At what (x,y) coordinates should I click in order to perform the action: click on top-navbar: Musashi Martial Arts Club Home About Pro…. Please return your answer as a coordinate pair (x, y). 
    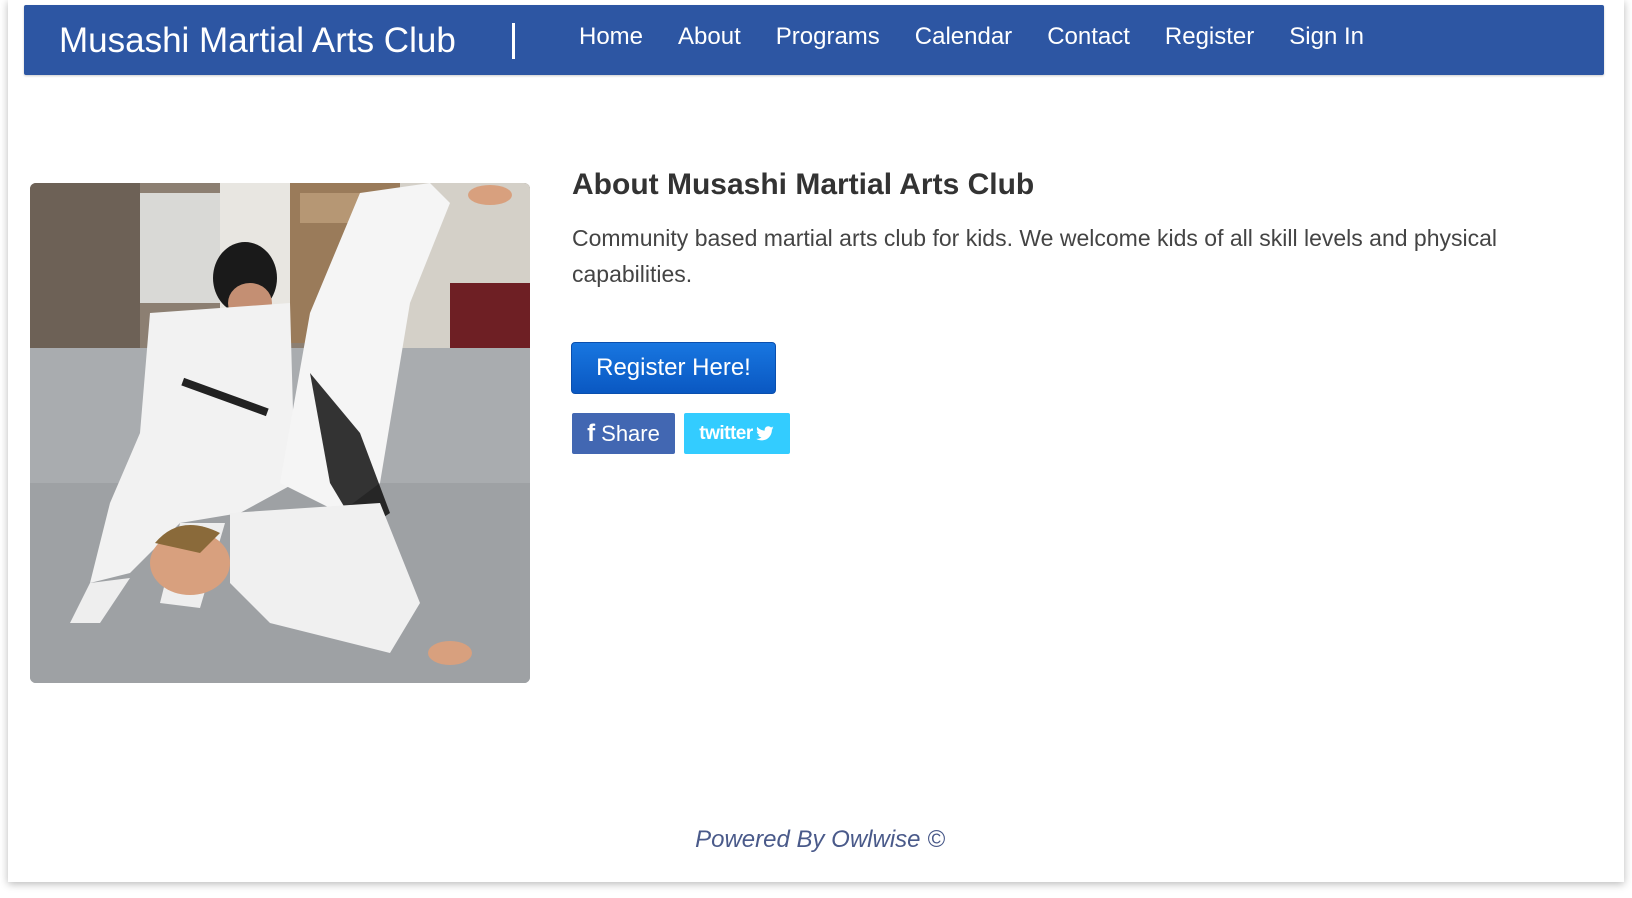
    Looking at the image, I should click on (814, 40).